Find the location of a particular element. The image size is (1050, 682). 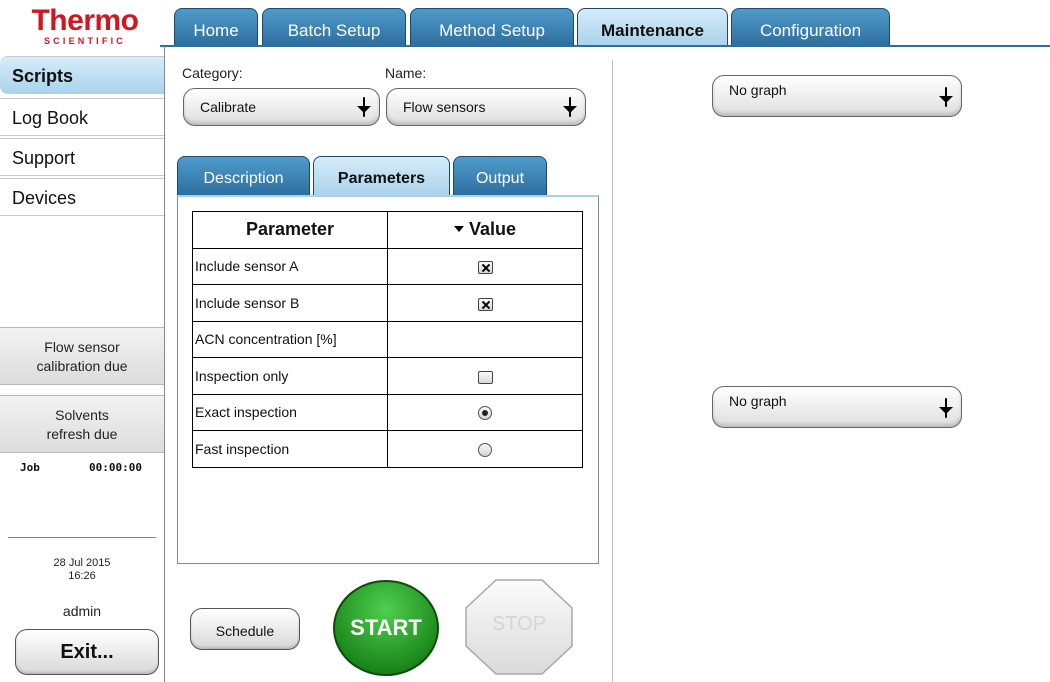

include-sensor-a-checkbox is located at coordinates (485, 268).